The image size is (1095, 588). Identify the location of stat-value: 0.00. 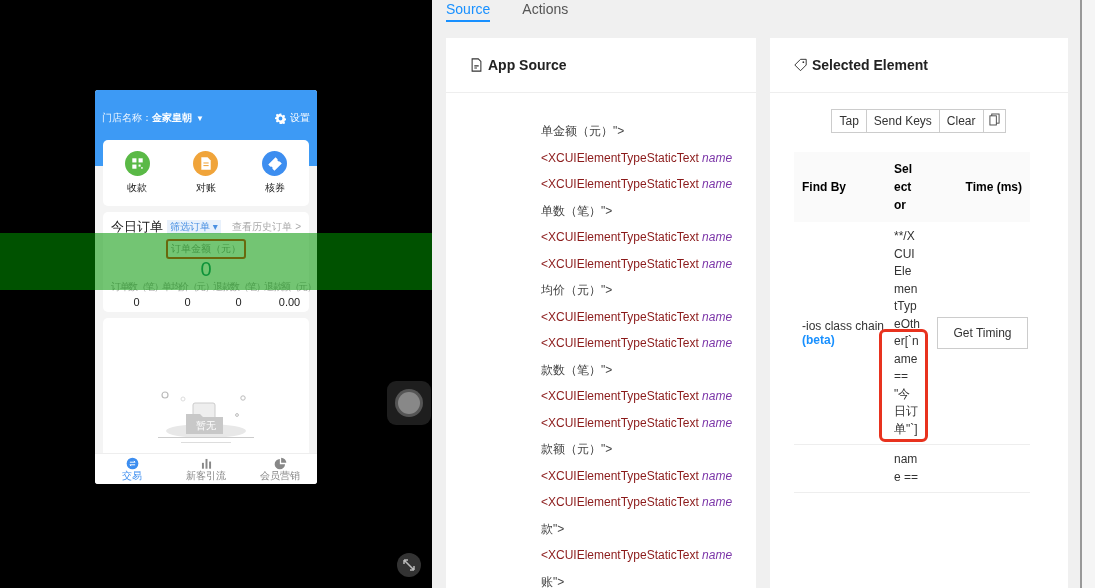
(289, 302).